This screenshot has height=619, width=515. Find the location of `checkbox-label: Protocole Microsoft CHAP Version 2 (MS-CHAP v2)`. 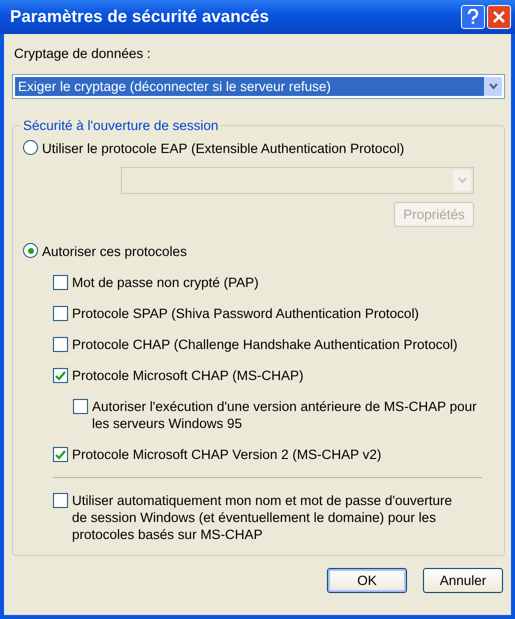

checkbox-label: Protocole Microsoft CHAP Version 2 (MS-CHAP v2) is located at coordinates (227, 455).